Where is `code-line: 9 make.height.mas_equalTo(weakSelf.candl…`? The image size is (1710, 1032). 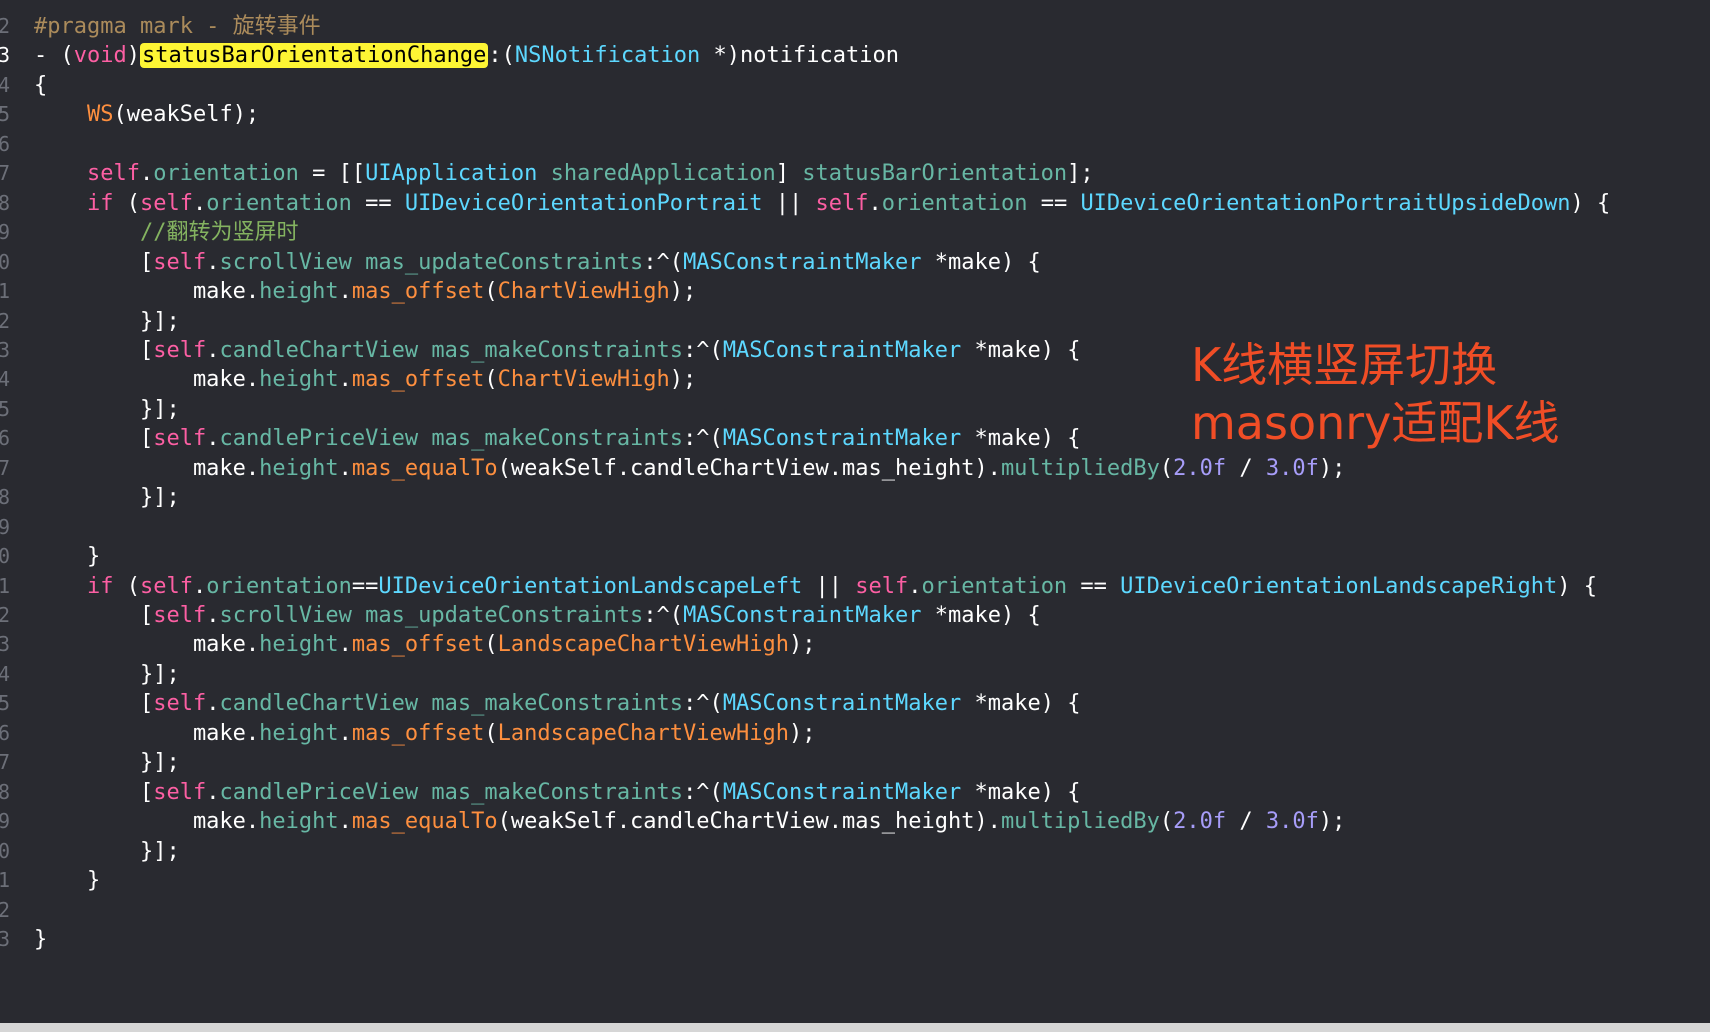 code-line: 9 make.height.mas_equalTo(weakSelf.candl… is located at coordinates (855, 821).